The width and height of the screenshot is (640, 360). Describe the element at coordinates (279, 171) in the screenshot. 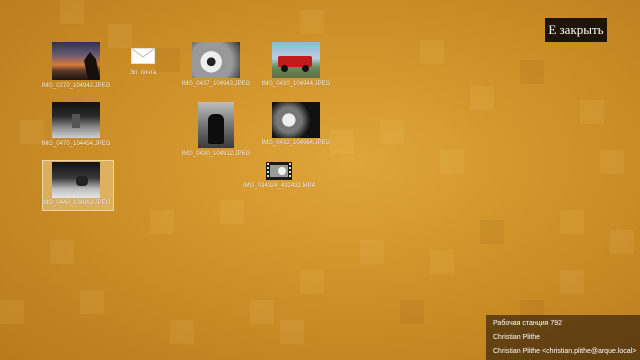

I see `video-film-icon` at that location.